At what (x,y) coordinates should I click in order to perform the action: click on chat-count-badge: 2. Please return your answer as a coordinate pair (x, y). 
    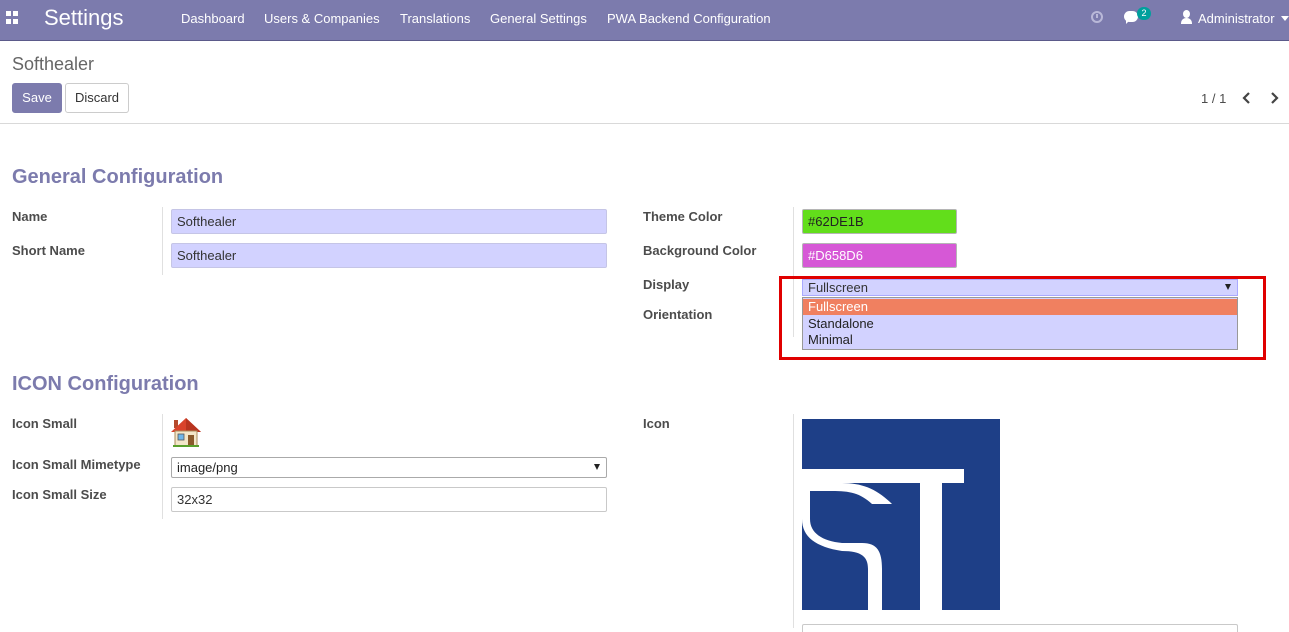
    Looking at the image, I should click on (1144, 13).